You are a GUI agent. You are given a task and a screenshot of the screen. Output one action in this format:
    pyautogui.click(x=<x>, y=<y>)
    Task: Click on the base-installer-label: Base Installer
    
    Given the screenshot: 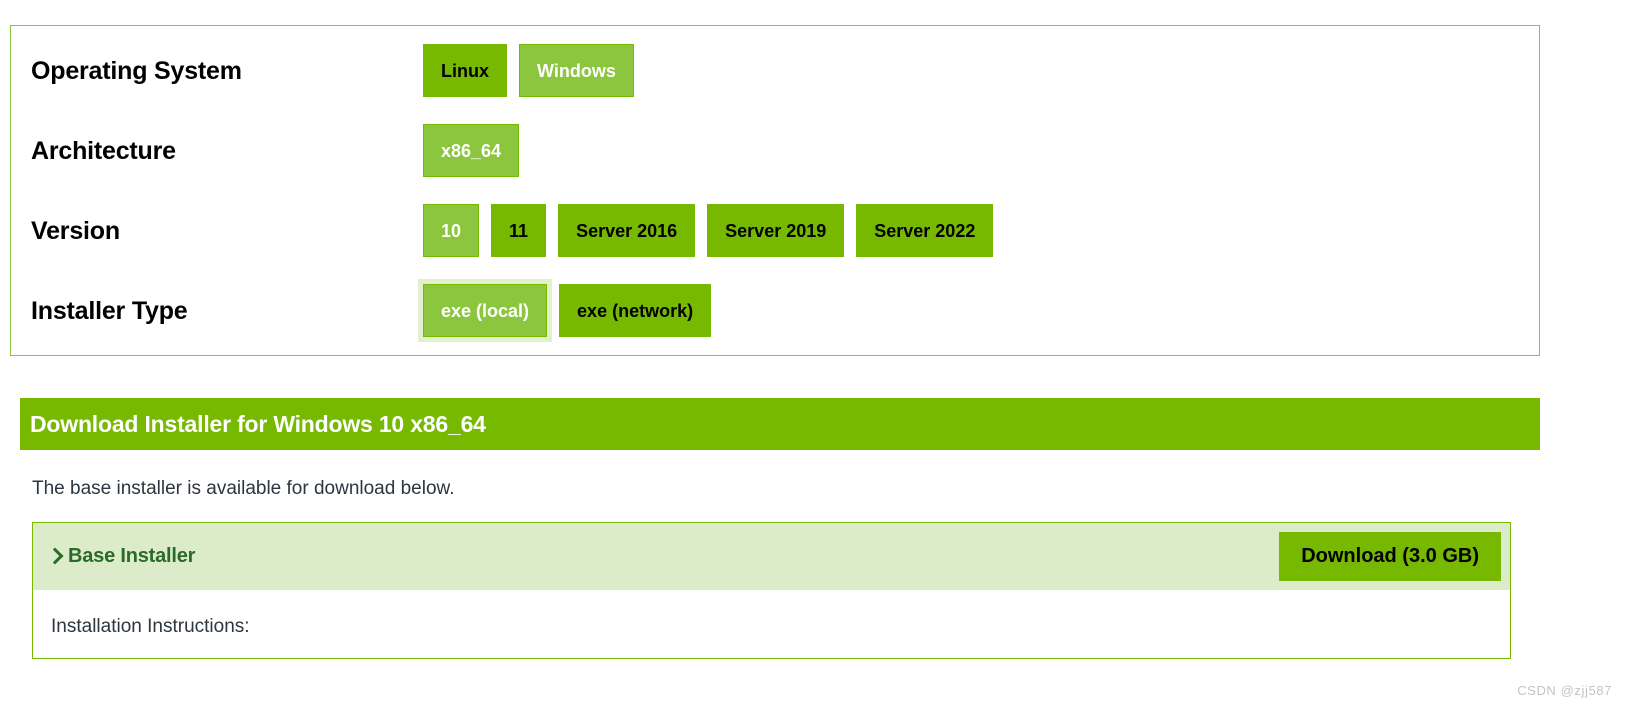 What is the action you would take?
    pyautogui.click(x=132, y=556)
    